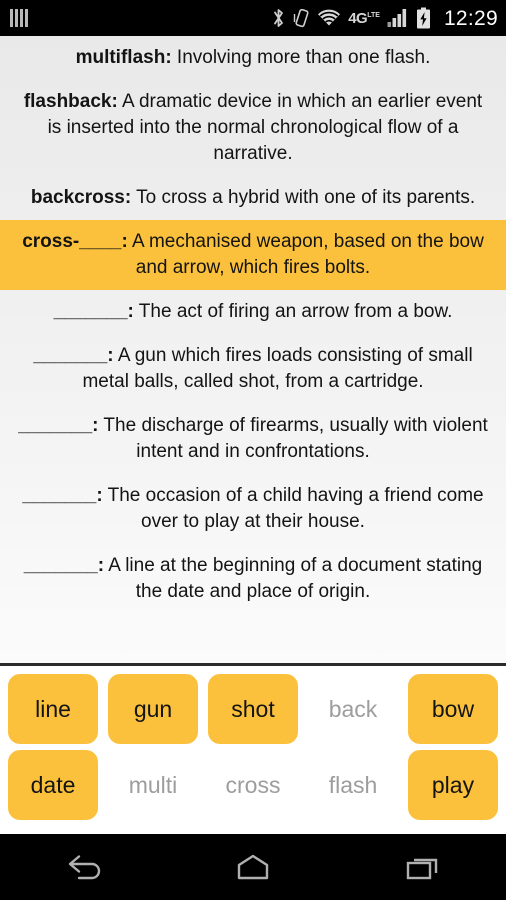  I want to click on definition-text: The act of firing an arrow from a bow., so click(293, 311).